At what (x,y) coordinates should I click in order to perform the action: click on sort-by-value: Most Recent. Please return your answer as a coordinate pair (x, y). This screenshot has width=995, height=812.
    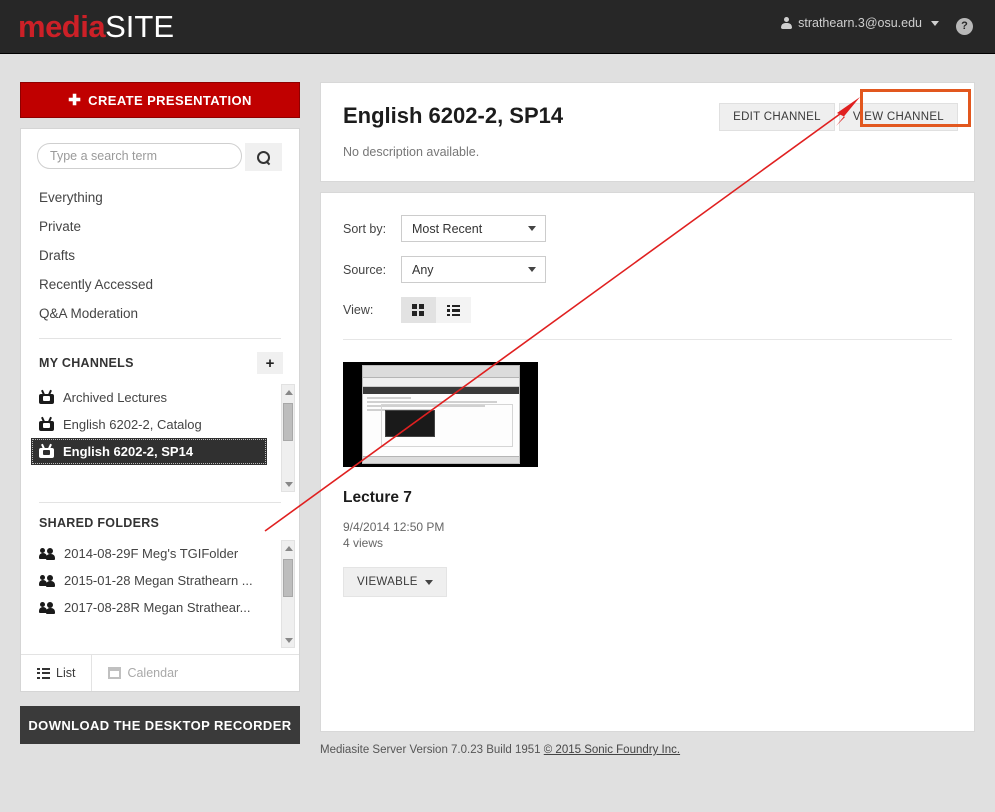
    Looking at the image, I should click on (447, 228).